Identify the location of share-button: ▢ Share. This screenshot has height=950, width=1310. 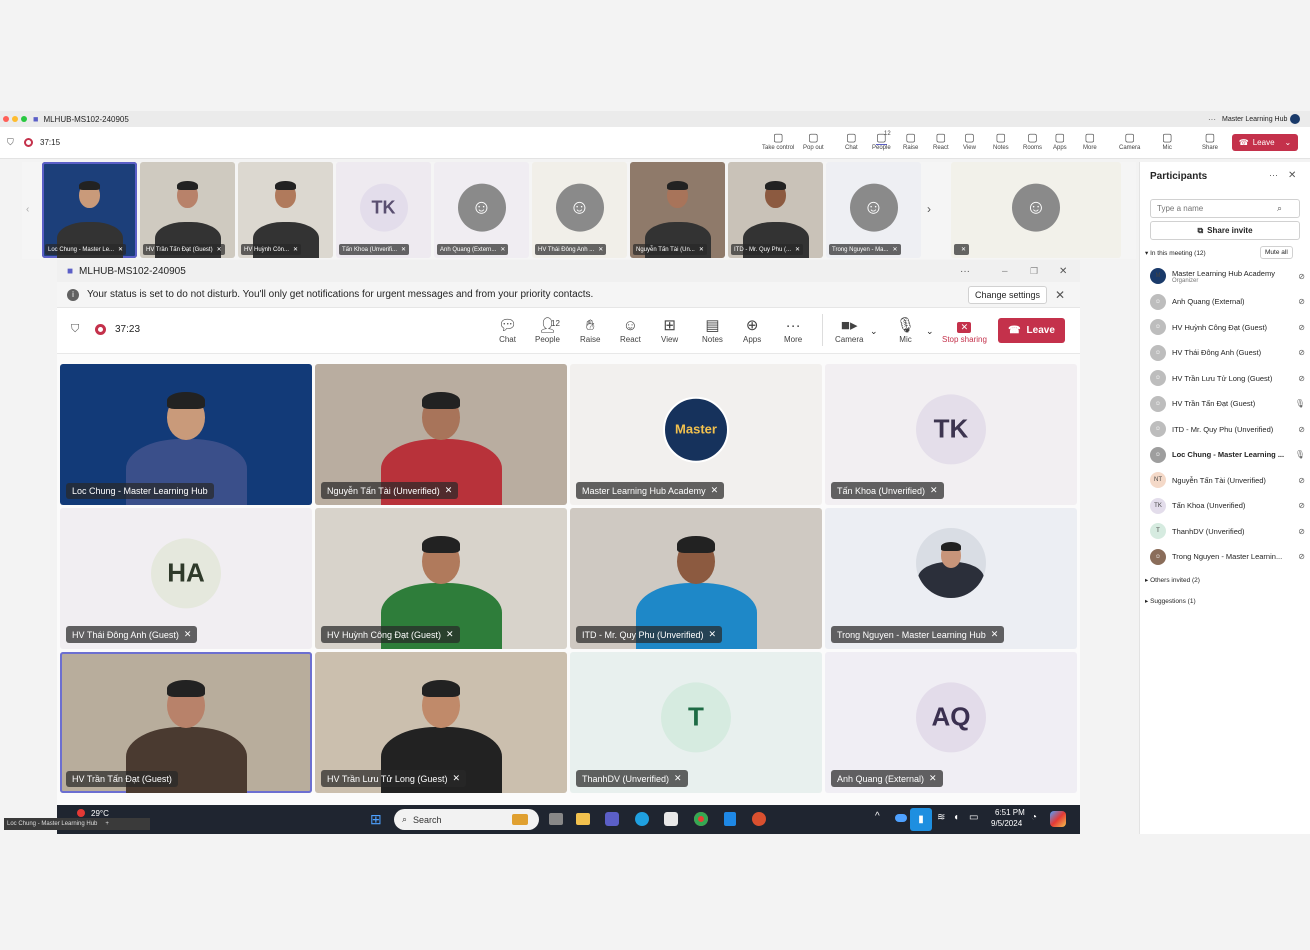
(1210, 141).